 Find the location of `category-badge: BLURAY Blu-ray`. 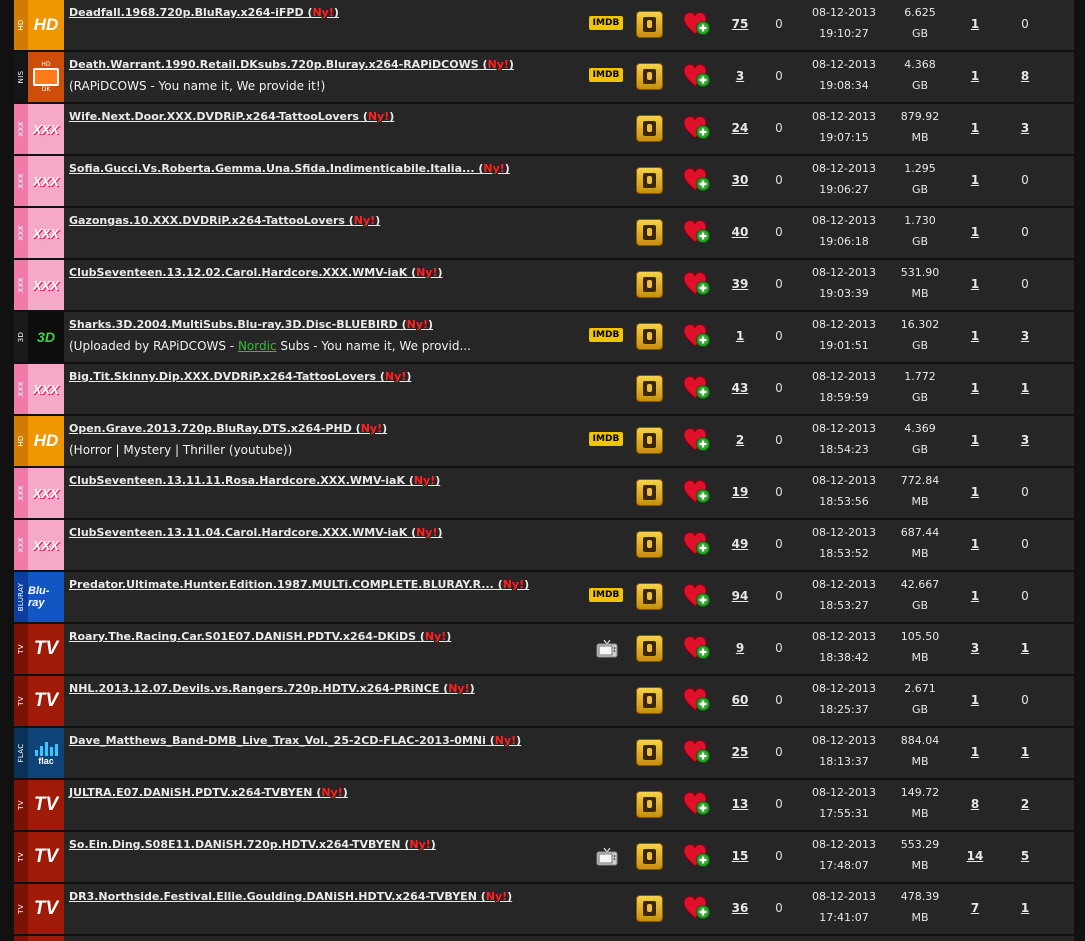

category-badge: BLURAY Blu-ray is located at coordinates (39, 597).